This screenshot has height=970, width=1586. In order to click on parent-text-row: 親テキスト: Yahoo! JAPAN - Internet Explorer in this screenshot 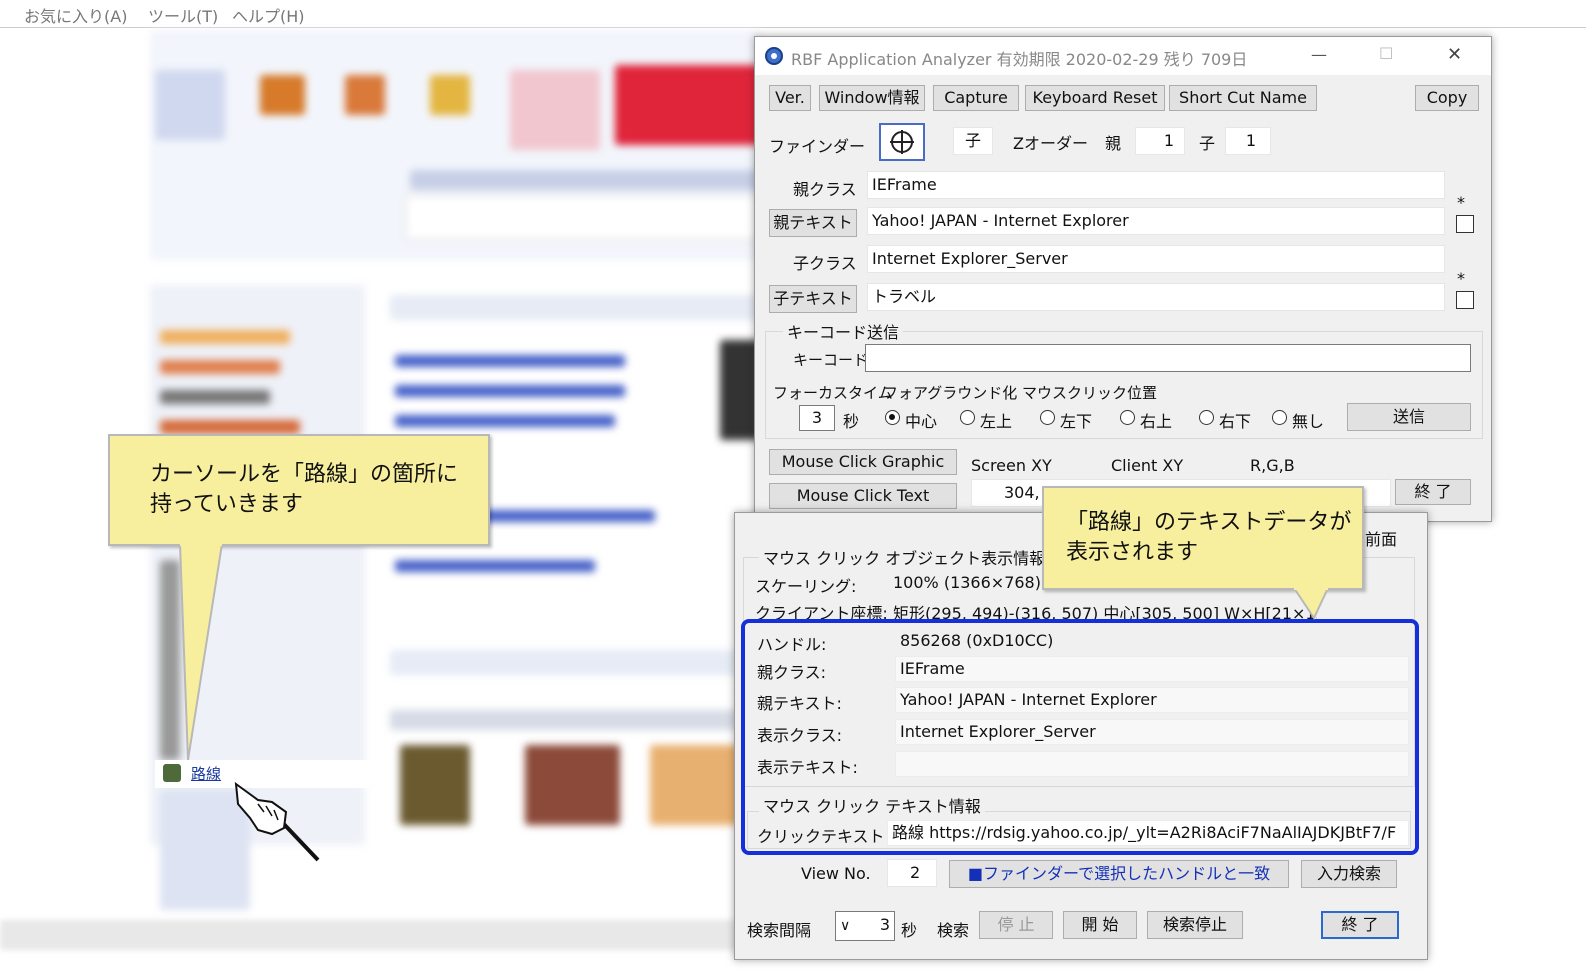, I will do `click(1081, 700)`.